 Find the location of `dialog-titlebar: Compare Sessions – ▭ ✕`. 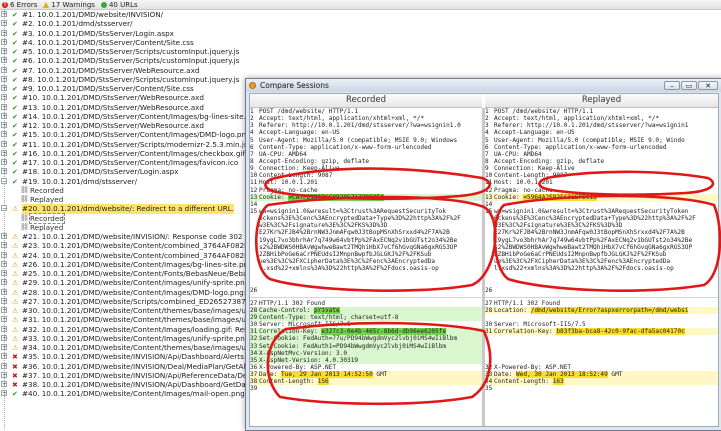

dialog-titlebar: Compare Sessions – ▭ ✕ is located at coordinates (483, 85).